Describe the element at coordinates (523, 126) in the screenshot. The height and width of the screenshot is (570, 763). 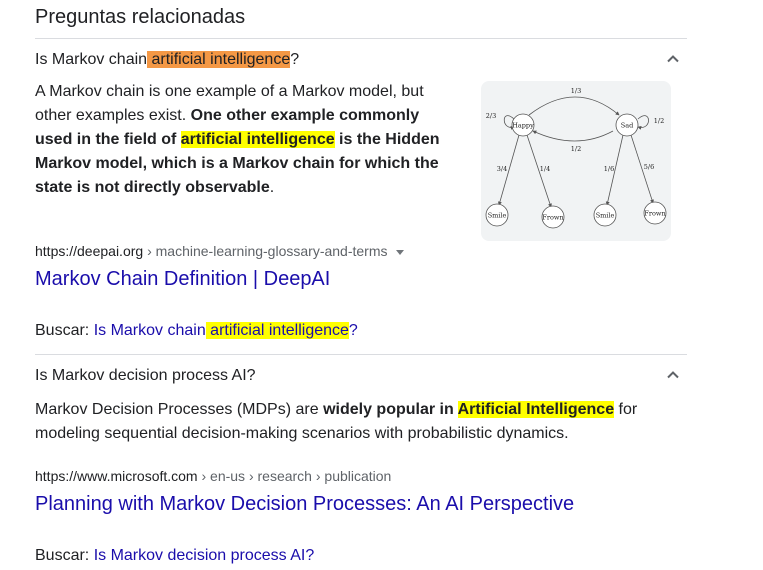
I see `state-happy-label: Happy` at that location.